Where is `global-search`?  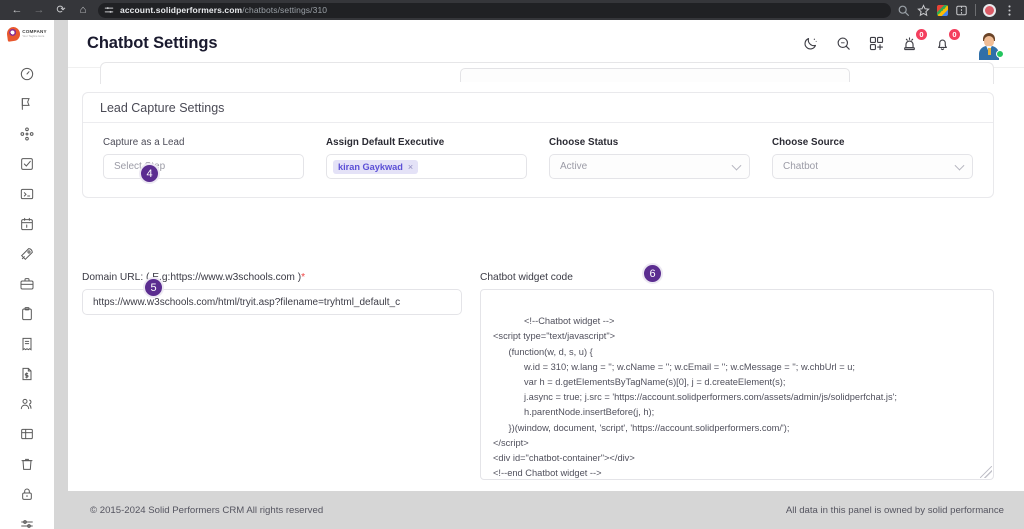 global-search is located at coordinates (843, 43).